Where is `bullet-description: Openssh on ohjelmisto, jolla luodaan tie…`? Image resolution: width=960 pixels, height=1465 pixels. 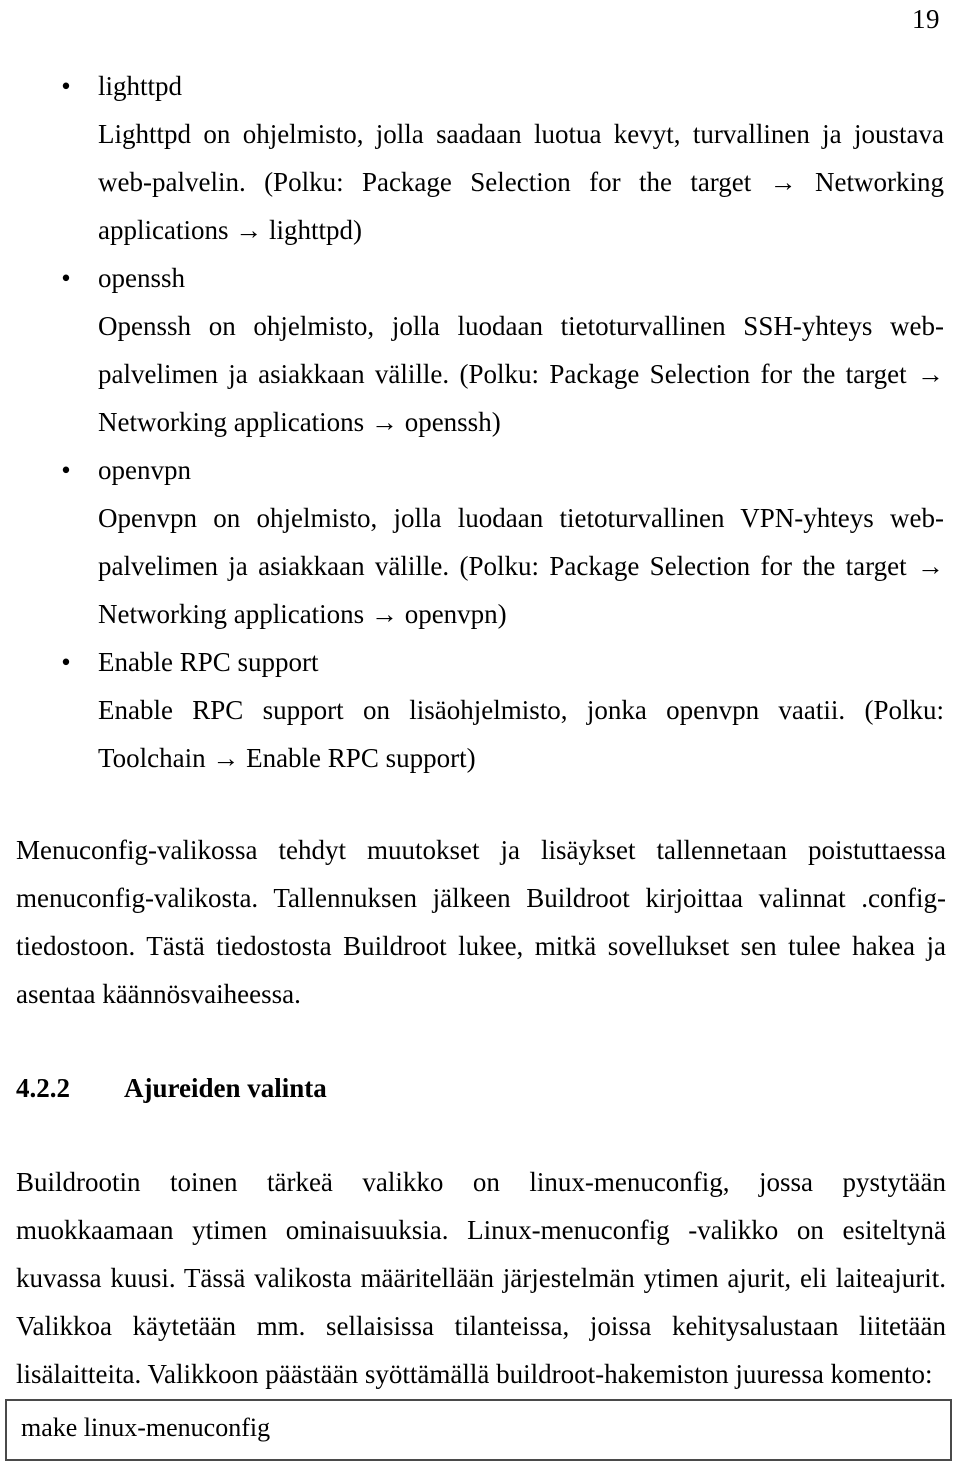
bullet-description: Openssh on ohjelmisto, jolla luodaan tie… is located at coordinates (521, 374).